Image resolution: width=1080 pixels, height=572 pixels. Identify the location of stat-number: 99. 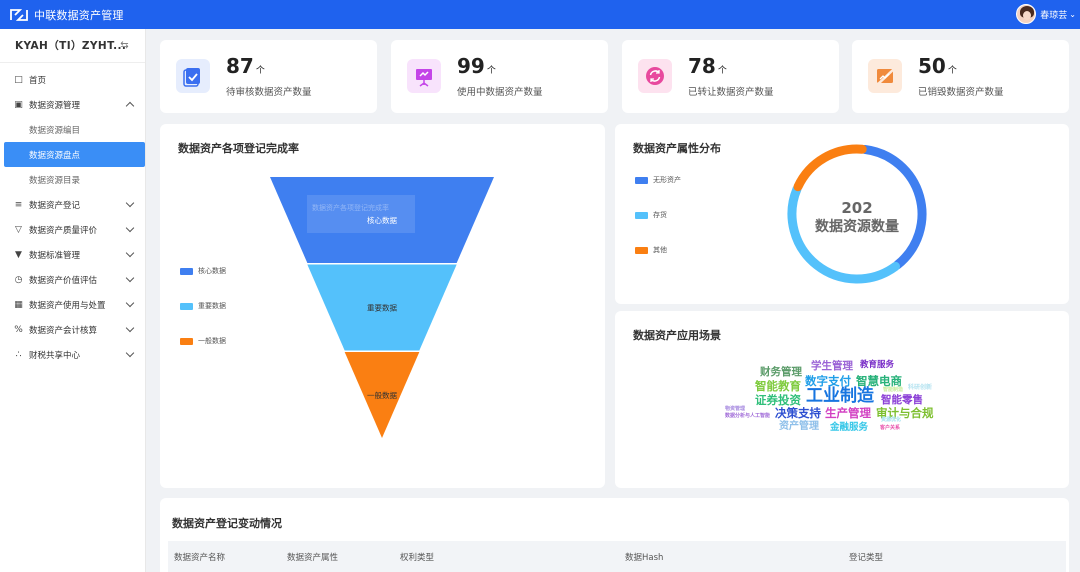
(471, 66).